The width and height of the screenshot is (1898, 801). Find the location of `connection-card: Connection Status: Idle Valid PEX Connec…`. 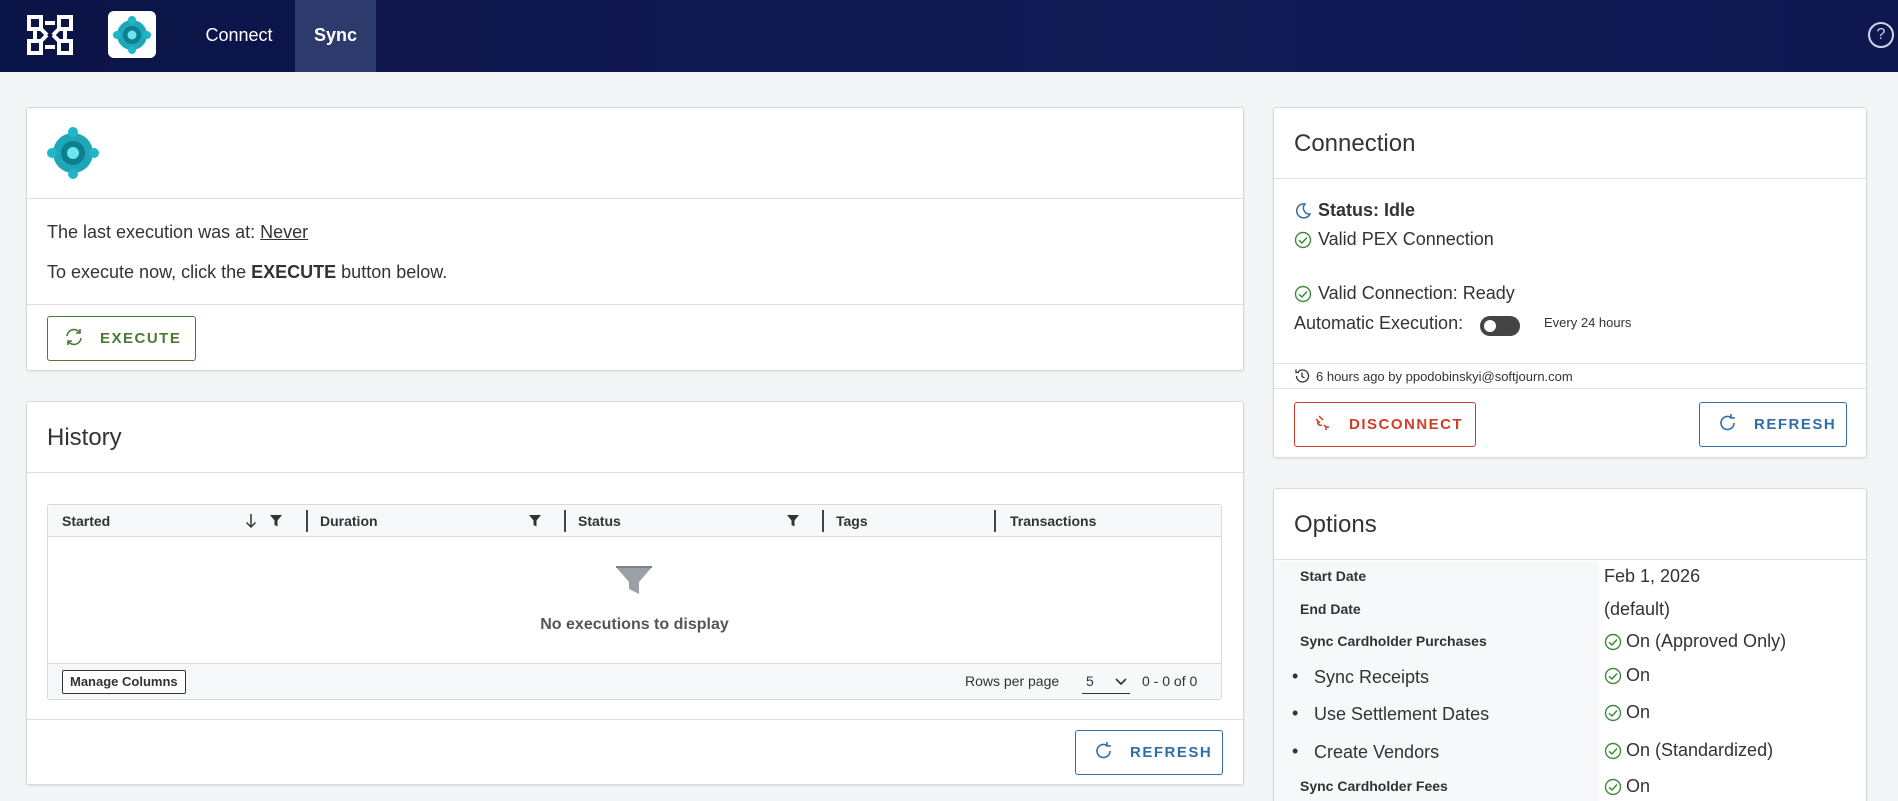

connection-card: Connection Status: Idle Valid PEX Connec… is located at coordinates (1570, 282).